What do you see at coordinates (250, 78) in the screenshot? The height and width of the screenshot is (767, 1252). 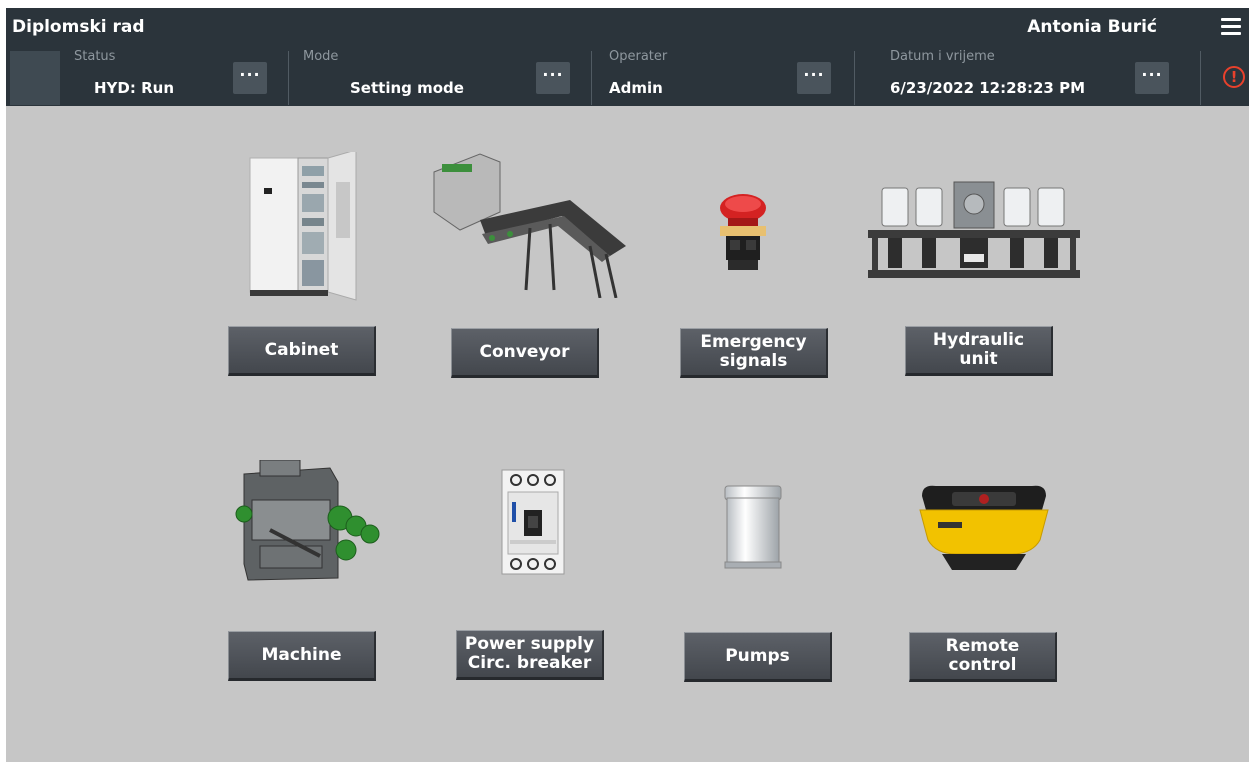 I see `status-more-button: ···` at bounding box center [250, 78].